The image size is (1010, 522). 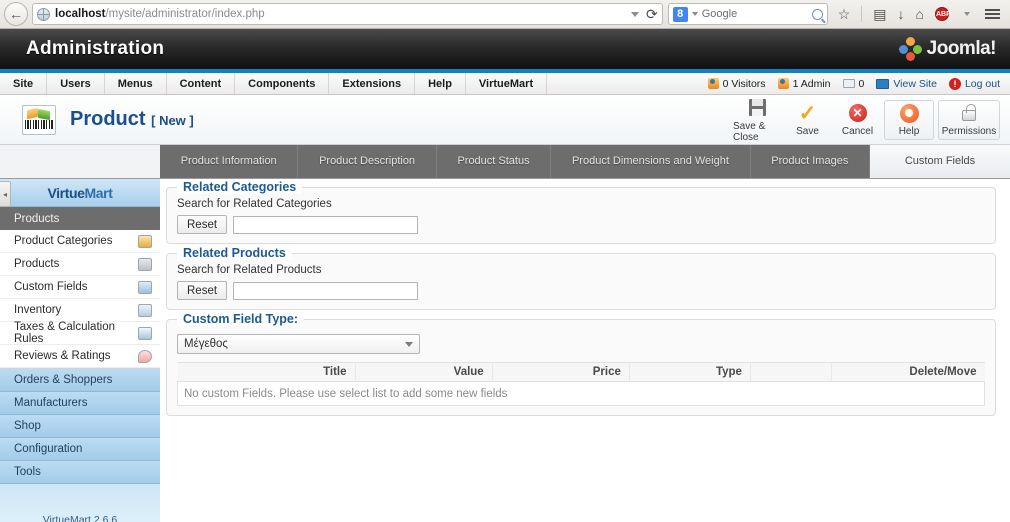 What do you see at coordinates (241, 319) in the screenshot?
I see `custom-field-type-legend: Custom Field Type:` at bounding box center [241, 319].